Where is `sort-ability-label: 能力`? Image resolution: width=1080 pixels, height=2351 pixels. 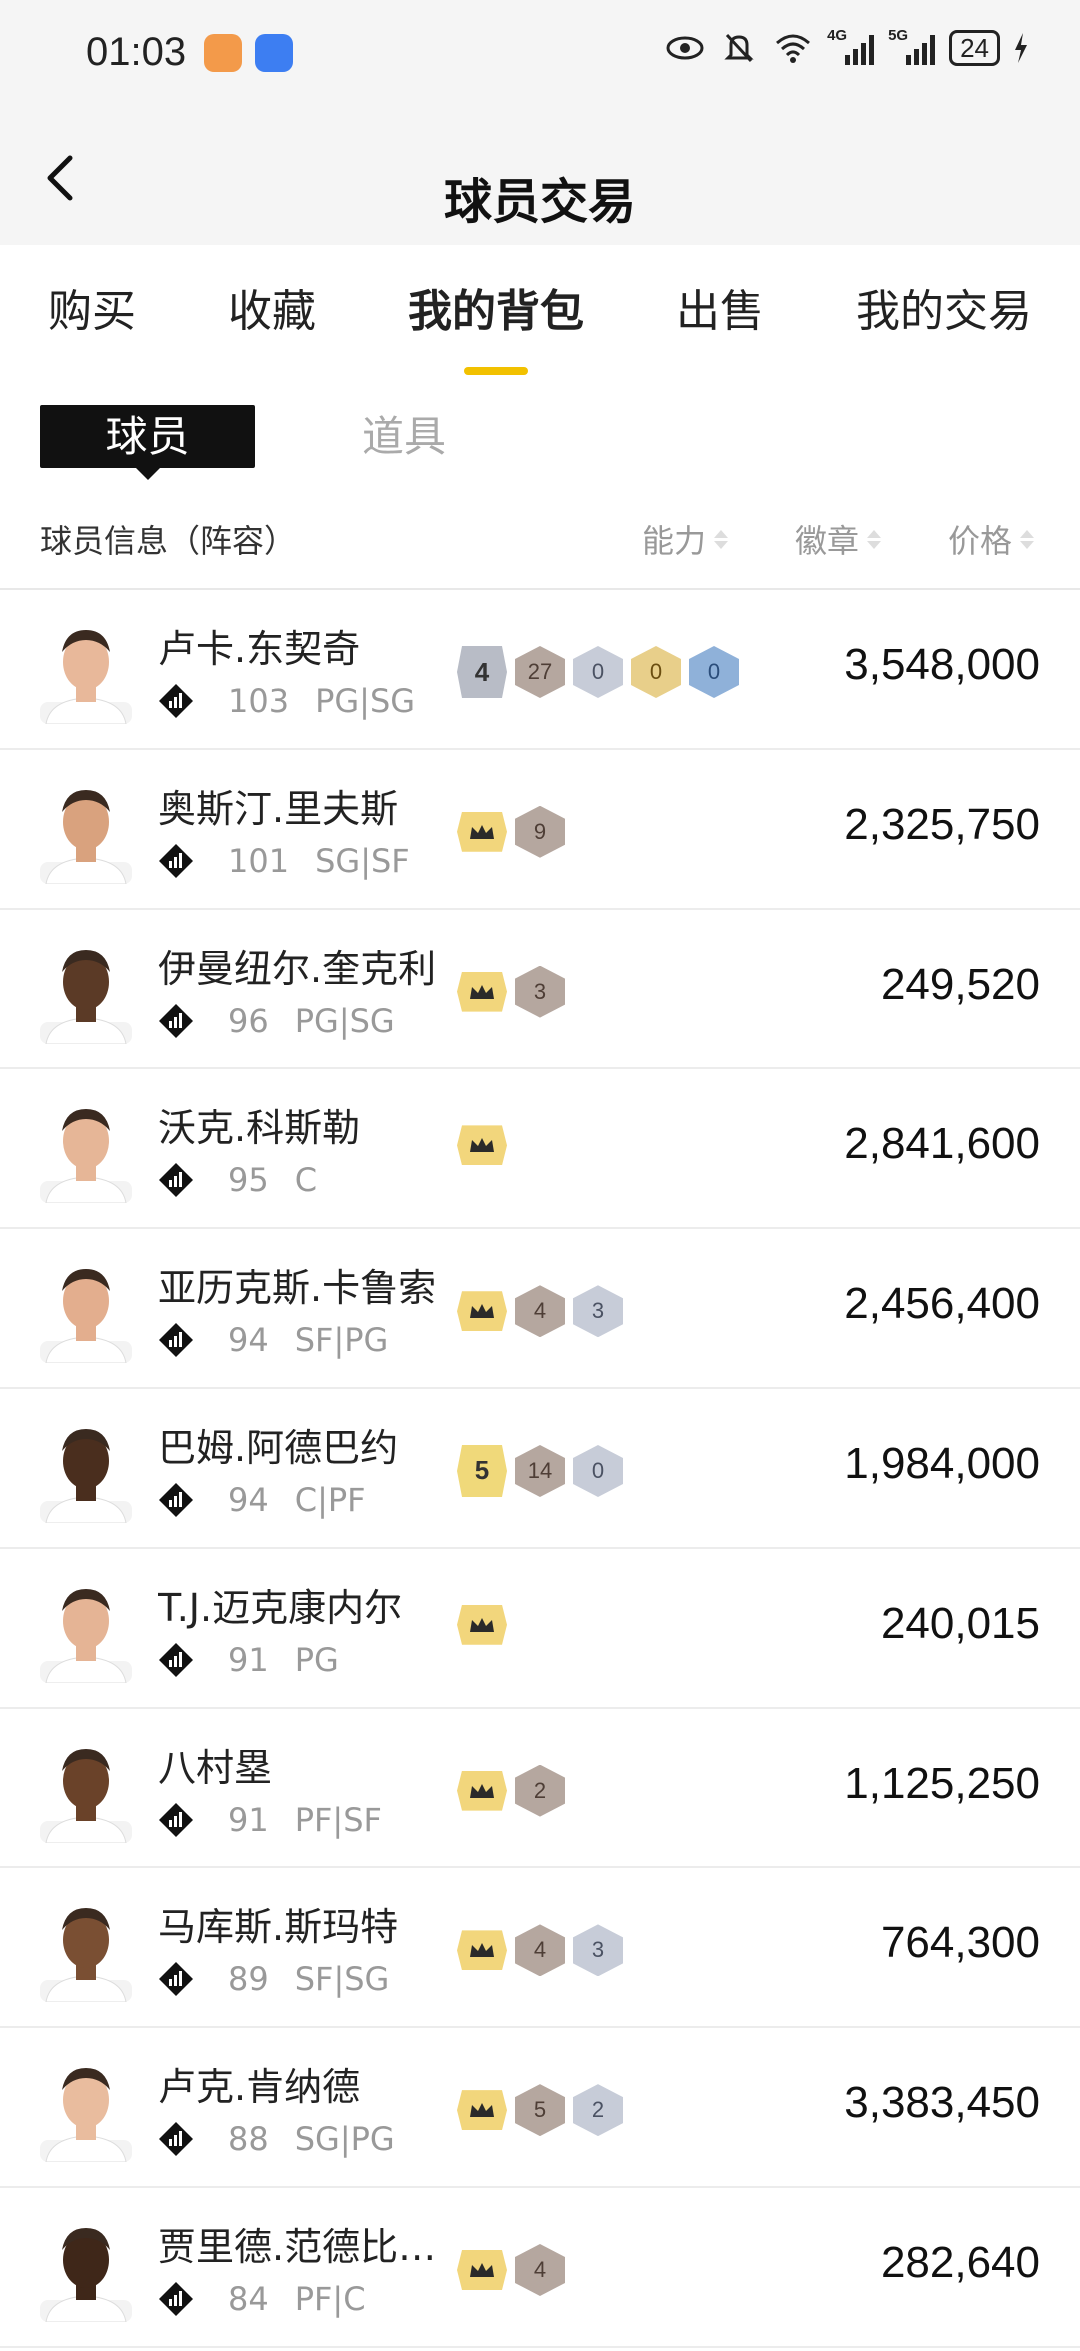 sort-ability-label: 能力 is located at coordinates (674, 541).